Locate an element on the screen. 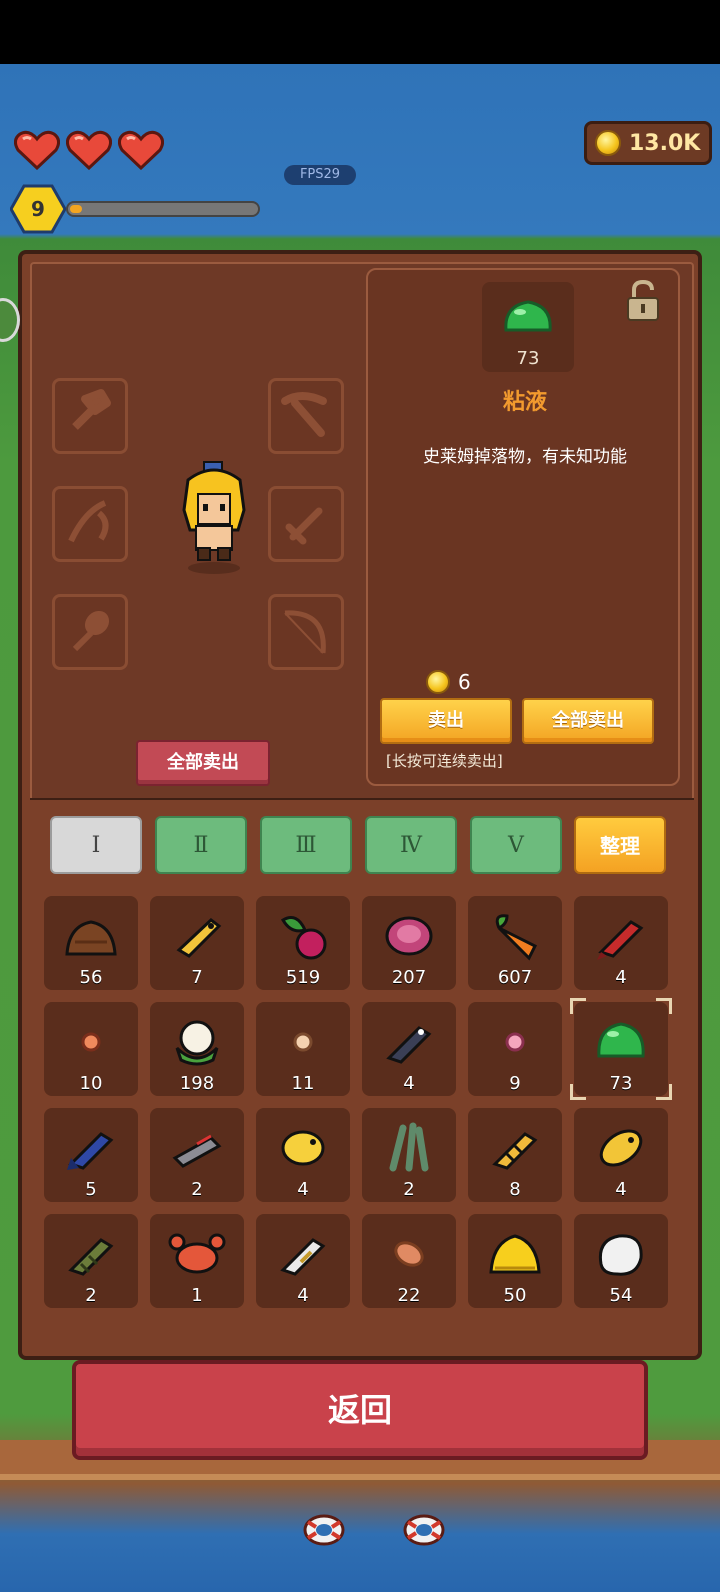  white-fish-icon is located at coordinates (303, 1257).